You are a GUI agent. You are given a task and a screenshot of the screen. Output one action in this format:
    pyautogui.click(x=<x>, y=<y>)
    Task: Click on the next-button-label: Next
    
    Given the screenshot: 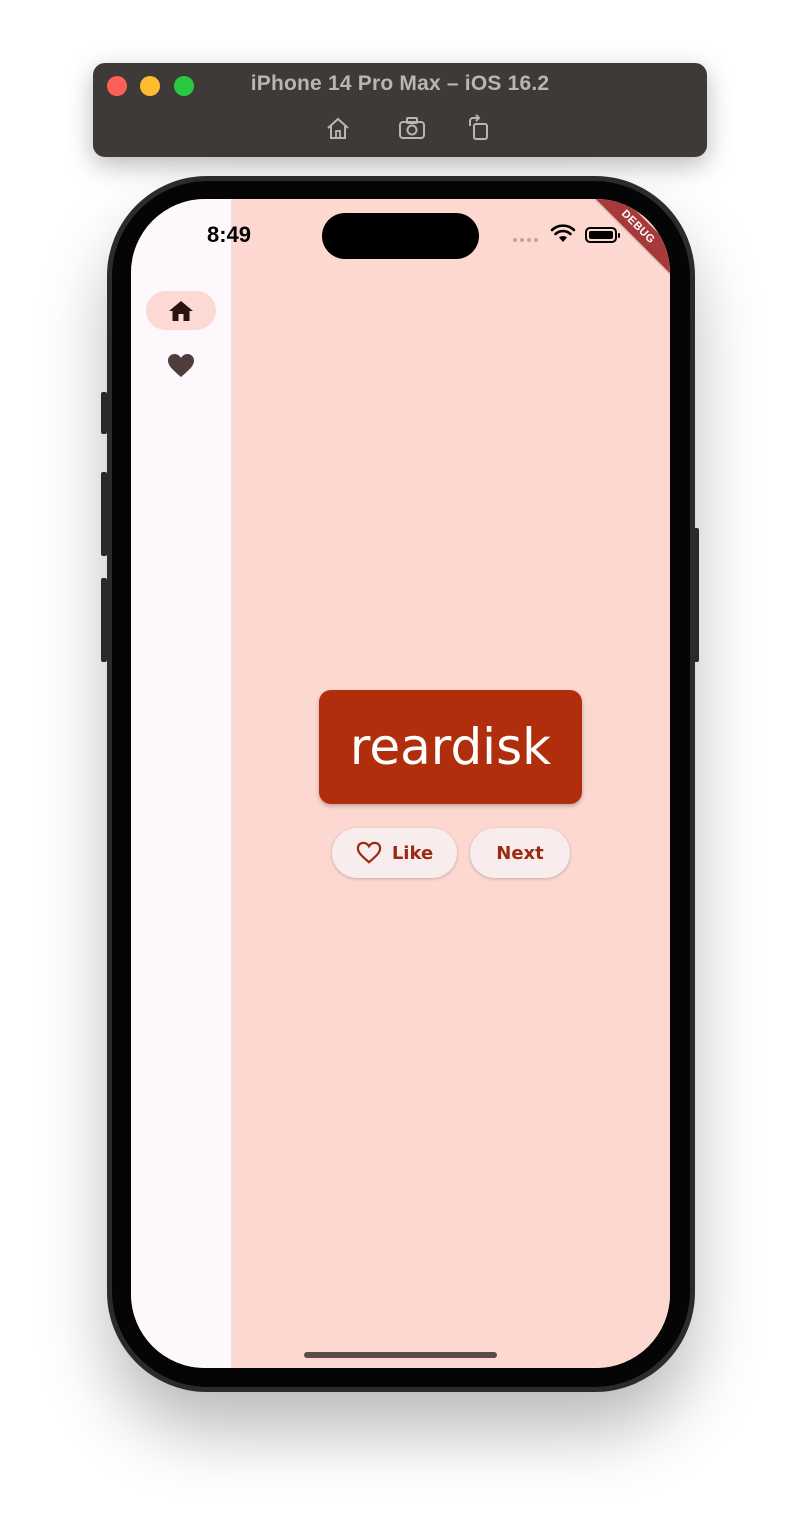 What is the action you would take?
    pyautogui.click(x=520, y=853)
    